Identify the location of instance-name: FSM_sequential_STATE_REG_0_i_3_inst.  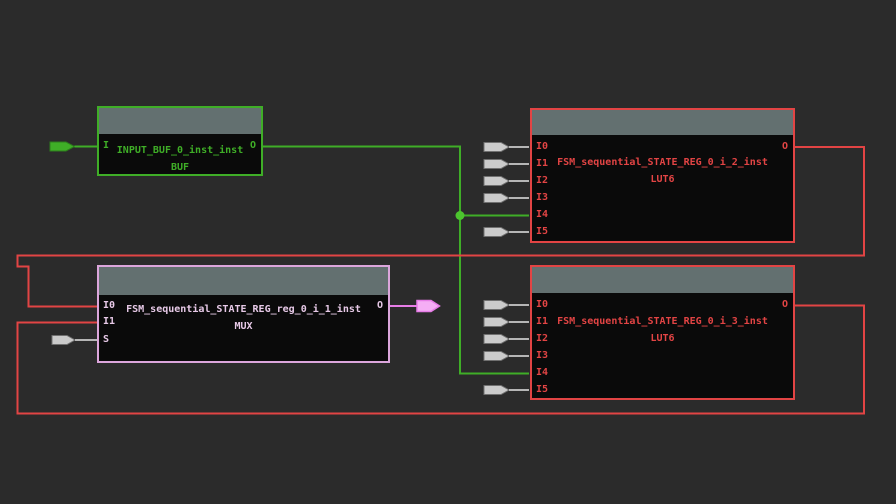
(662, 321).